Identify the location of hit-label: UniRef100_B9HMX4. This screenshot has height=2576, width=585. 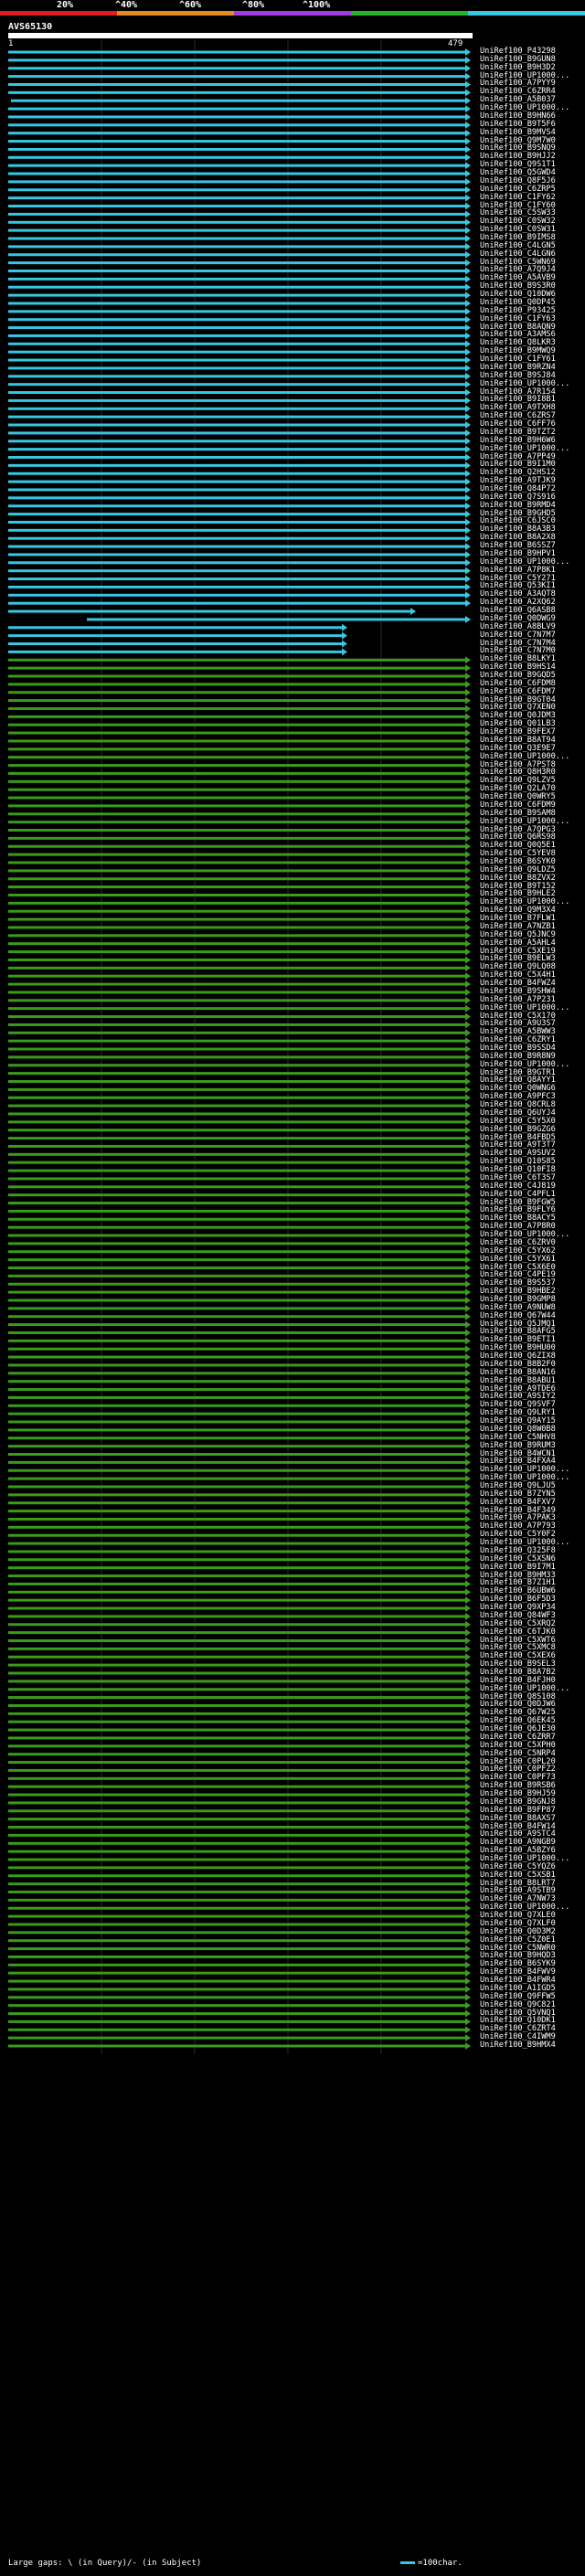
(518, 2046).